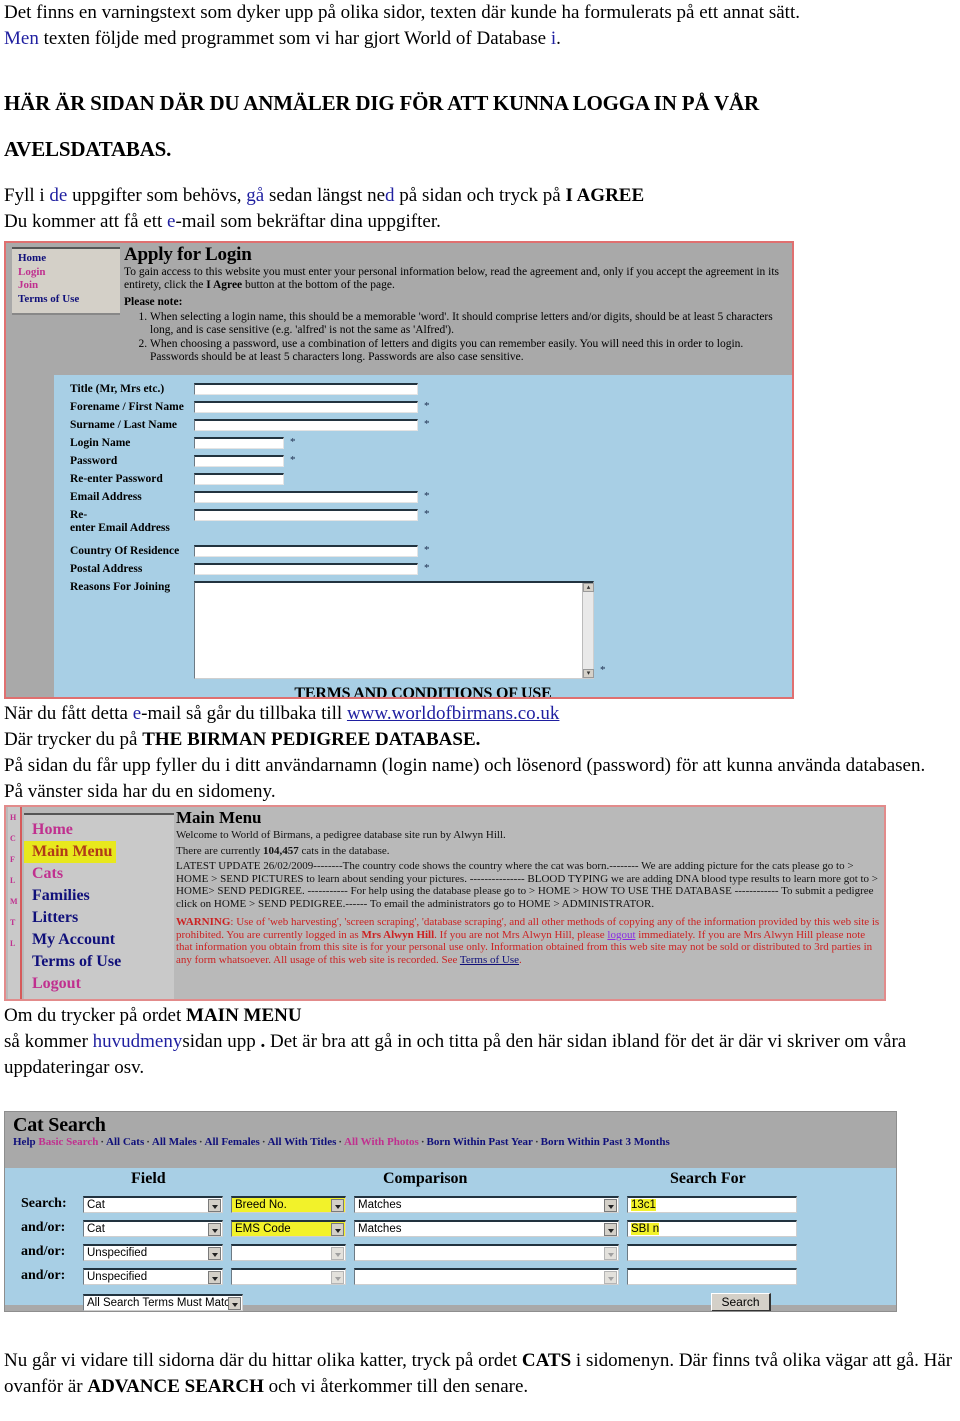  I want to click on input-reenter-email, so click(306, 515).